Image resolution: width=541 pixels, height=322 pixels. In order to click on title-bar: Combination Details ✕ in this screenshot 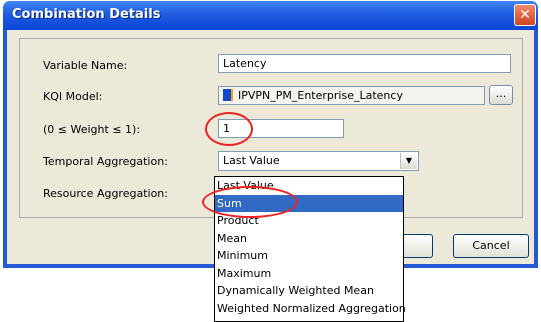, I will do `click(270, 15)`.